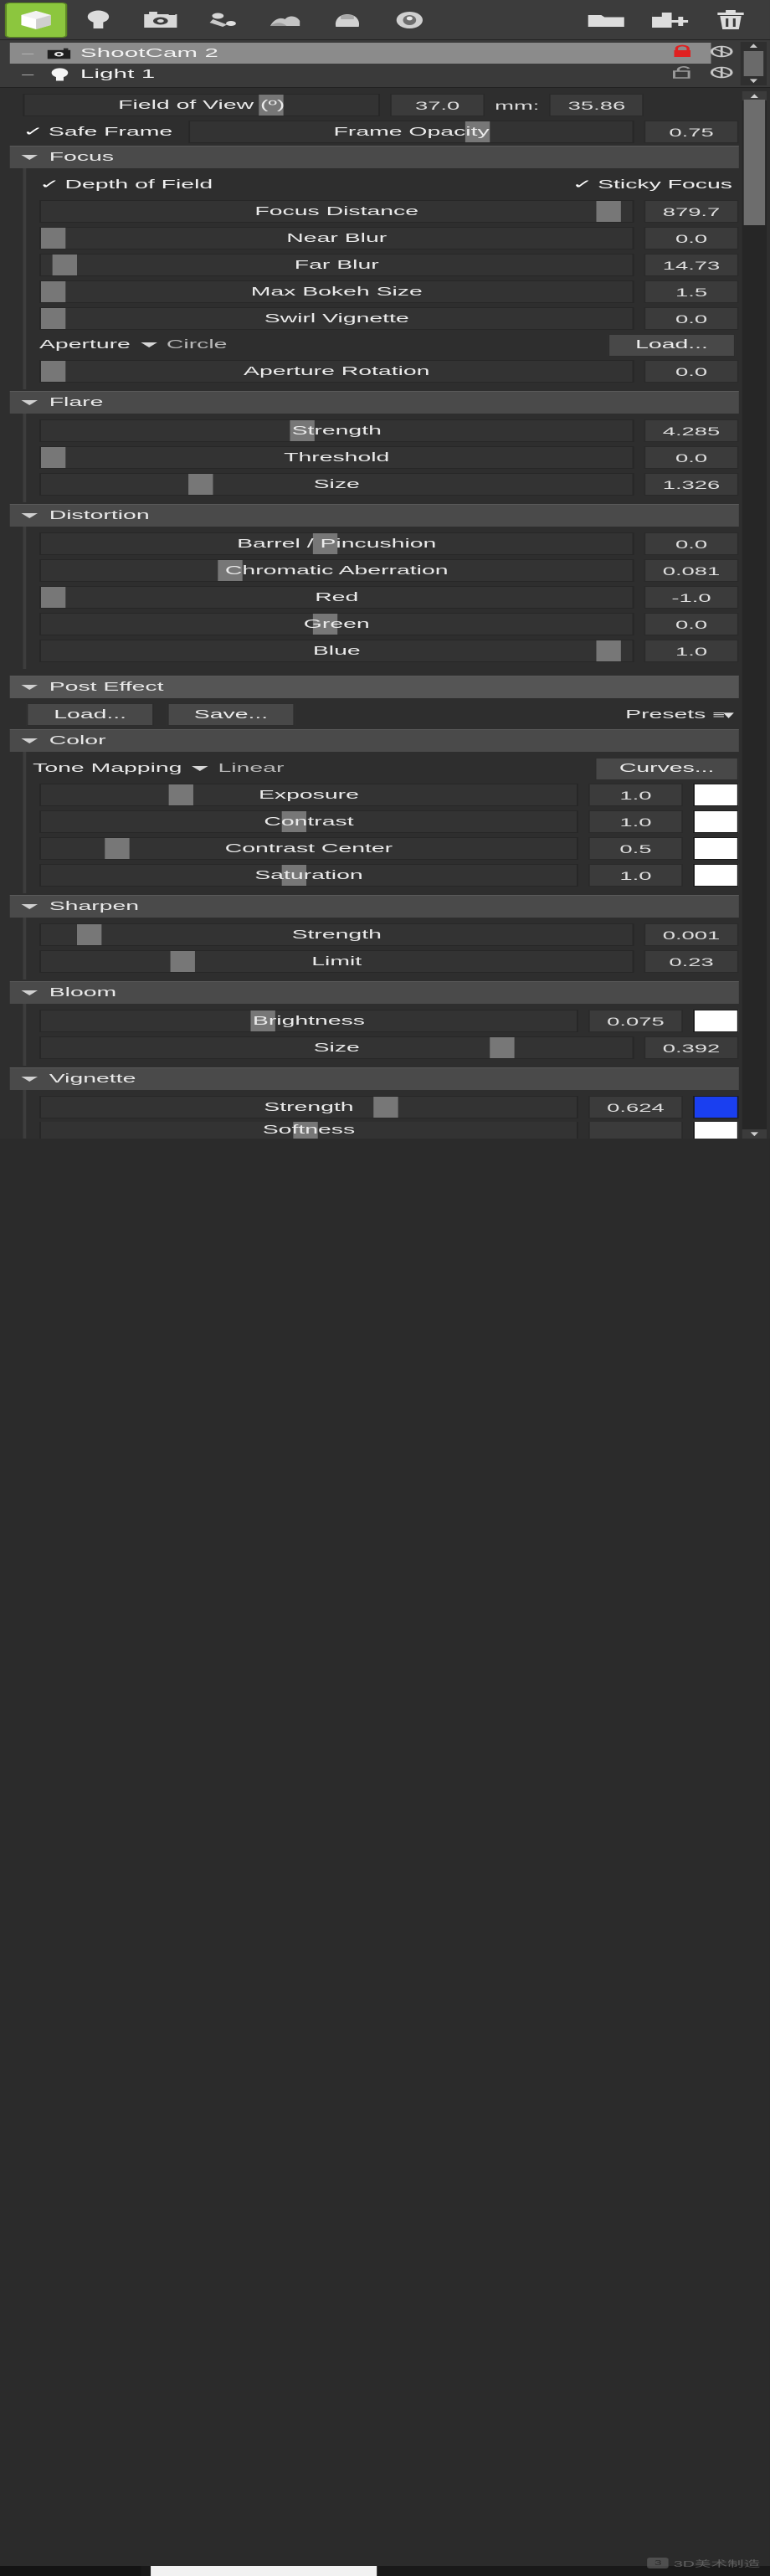 This screenshot has height=2576, width=770. What do you see at coordinates (754, 46) in the screenshot?
I see `scroll-up-icon: ▲` at bounding box center [754, 46].